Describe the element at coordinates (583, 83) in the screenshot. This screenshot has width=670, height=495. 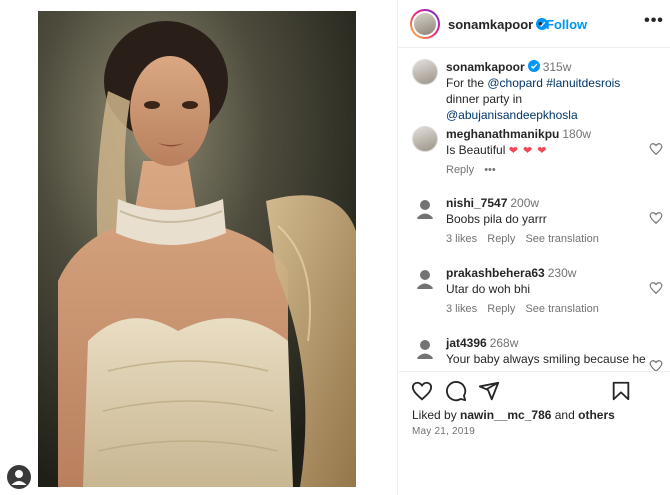
I see `hashtag-lanuitdesrois: #lanuitdesrois` at that location.